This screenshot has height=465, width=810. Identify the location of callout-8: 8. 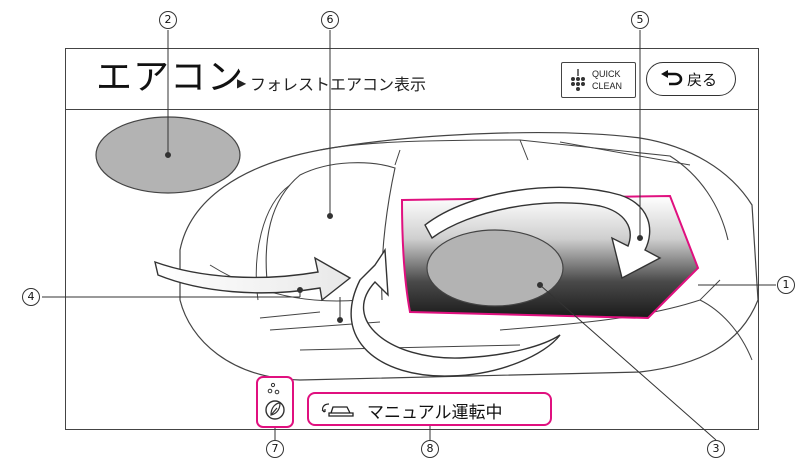
(430, 449).